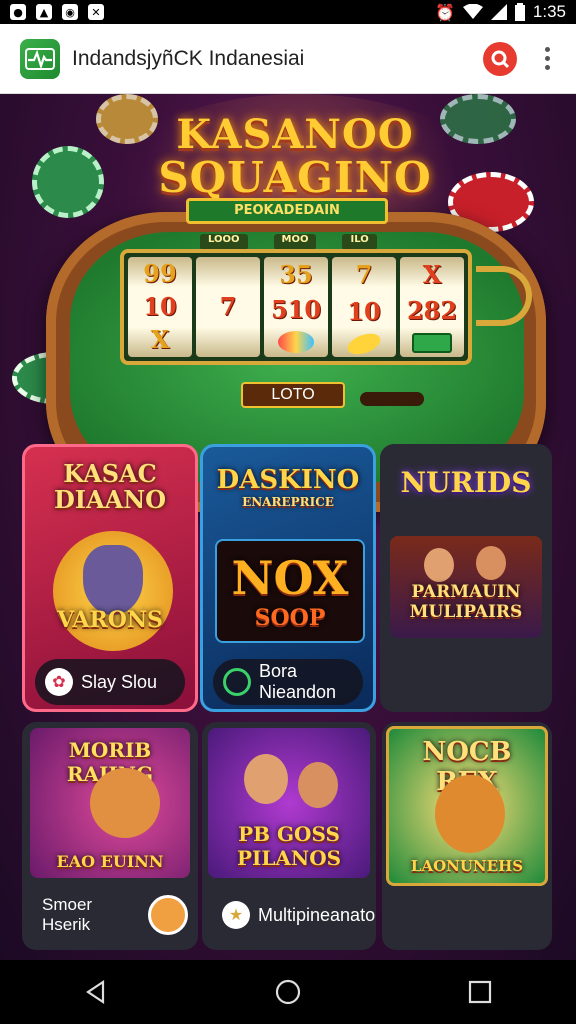 The image size is (576, 1024). I want to click on game-card-art, so click(113, 591).